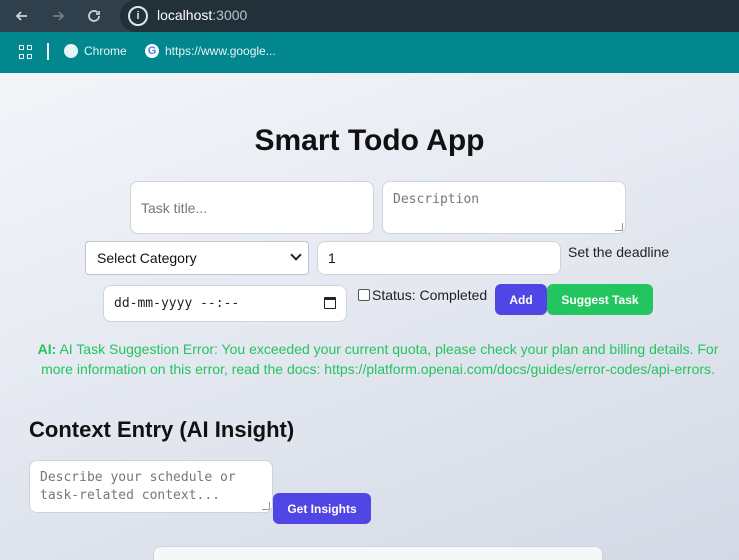  I want to click on site-info-icon: i, so click(138, 16).